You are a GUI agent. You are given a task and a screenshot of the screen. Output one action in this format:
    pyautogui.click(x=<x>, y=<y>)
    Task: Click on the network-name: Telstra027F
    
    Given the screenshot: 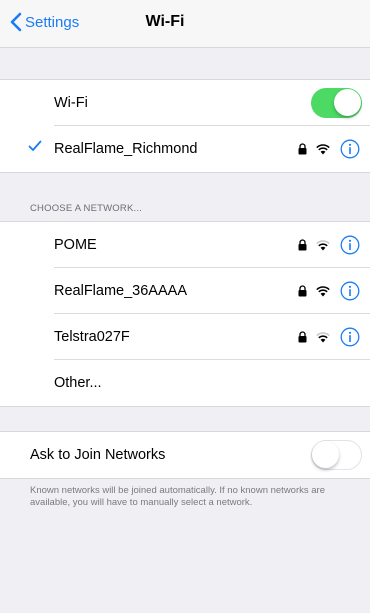 What is the action you would take?
    pyautogui.click(x=92, y=337)
    